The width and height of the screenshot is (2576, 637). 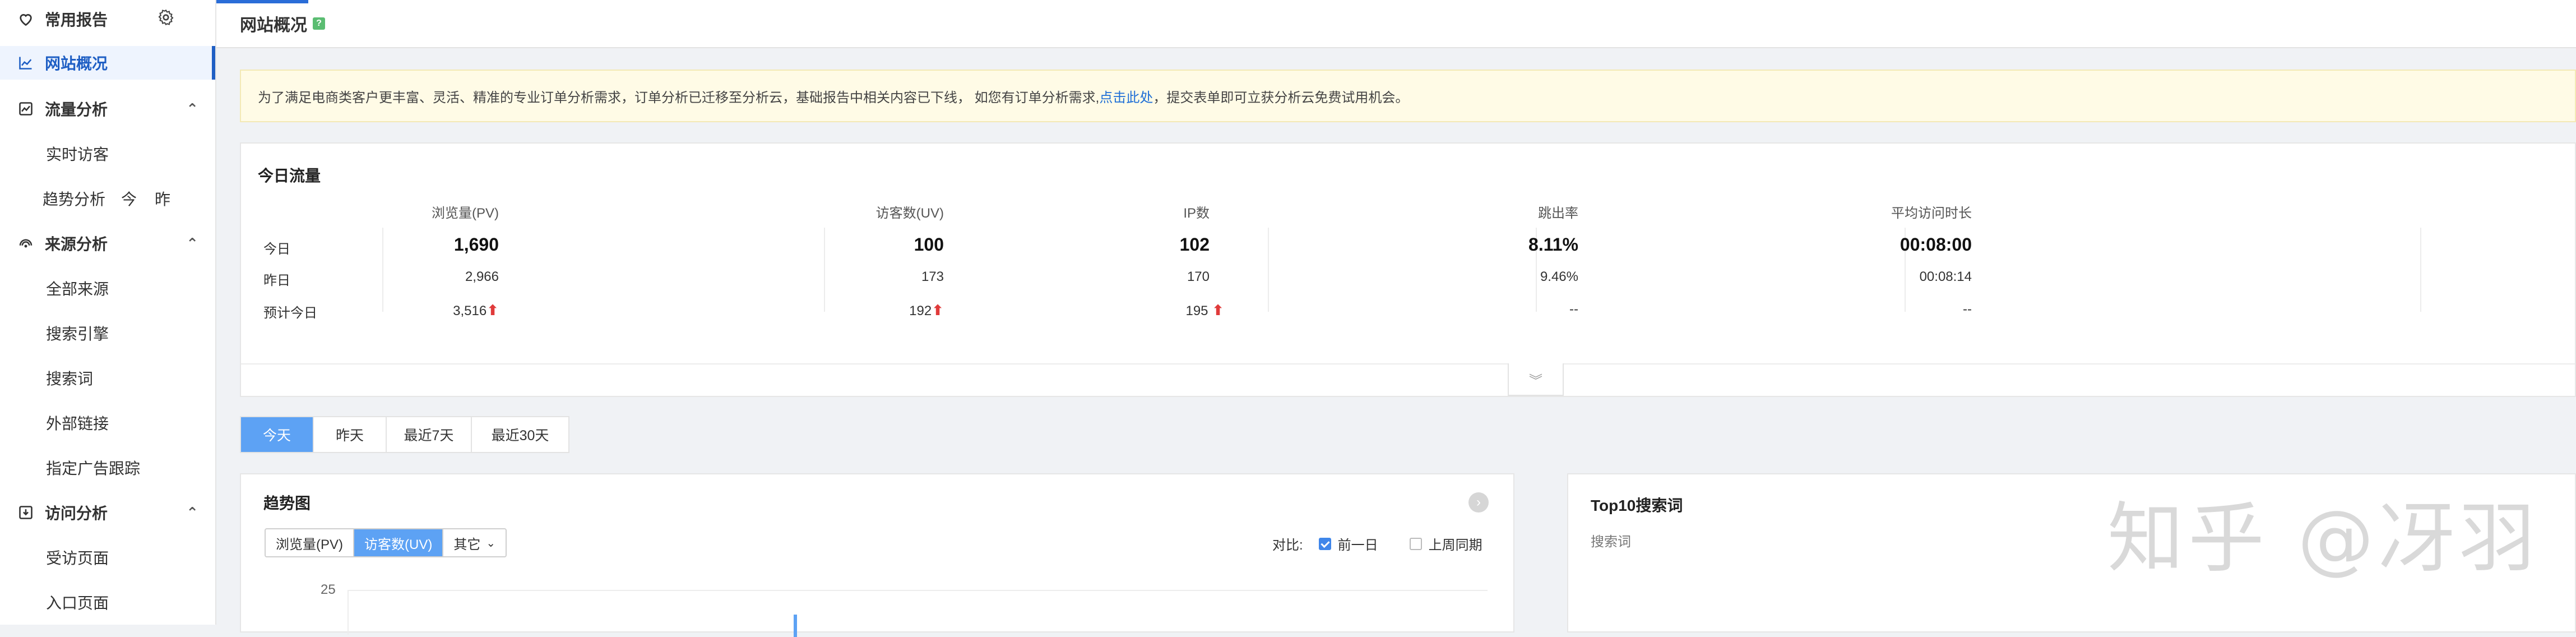 I want to click on metric-other-dropdown: 其它 ⌄, so click(x=474, y=542).